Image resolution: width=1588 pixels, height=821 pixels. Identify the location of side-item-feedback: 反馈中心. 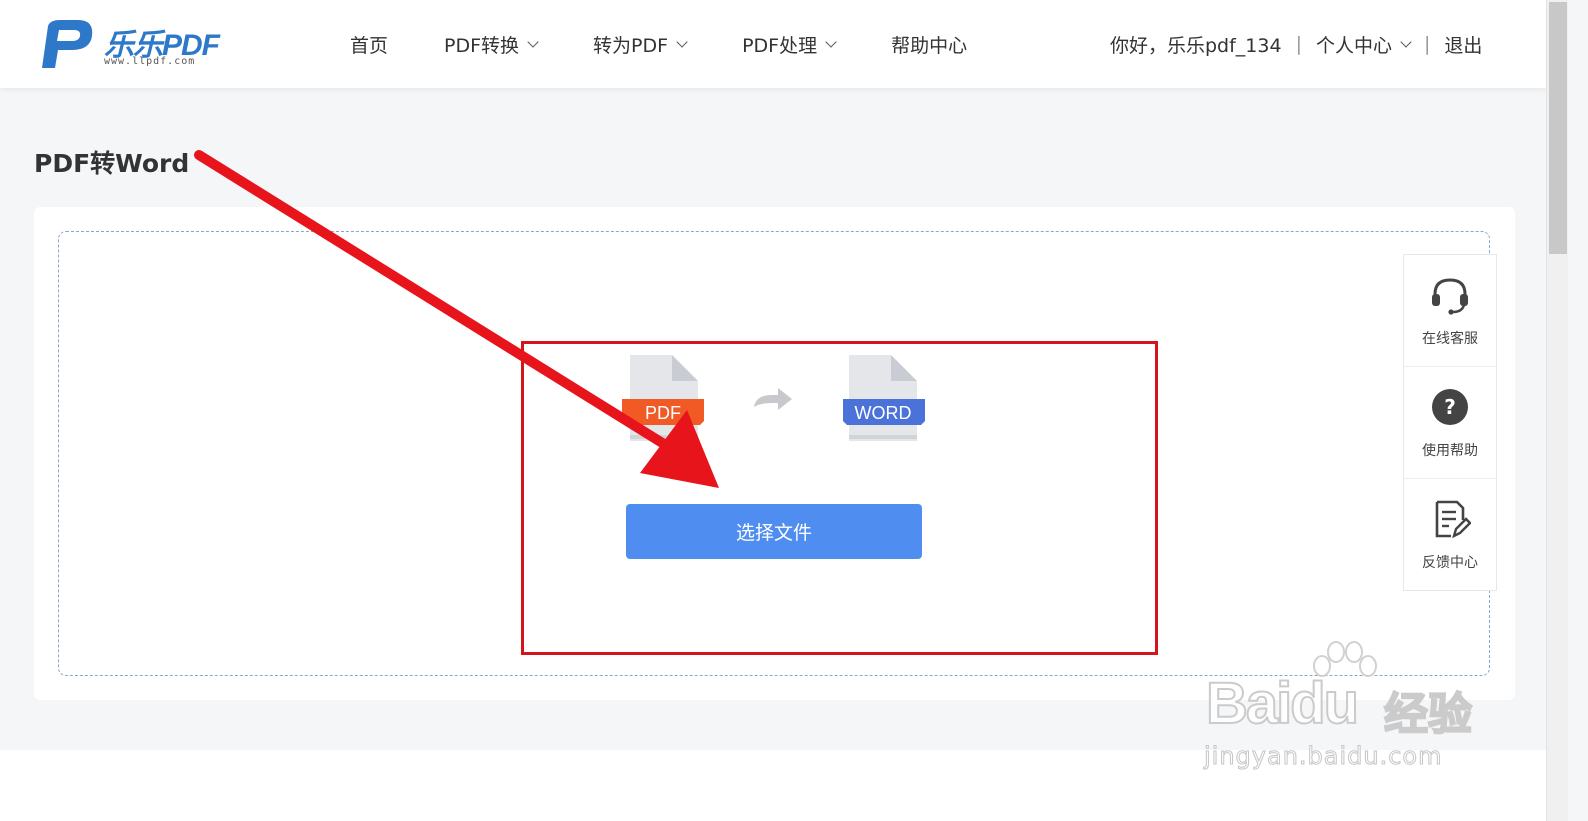
(1450, 535).